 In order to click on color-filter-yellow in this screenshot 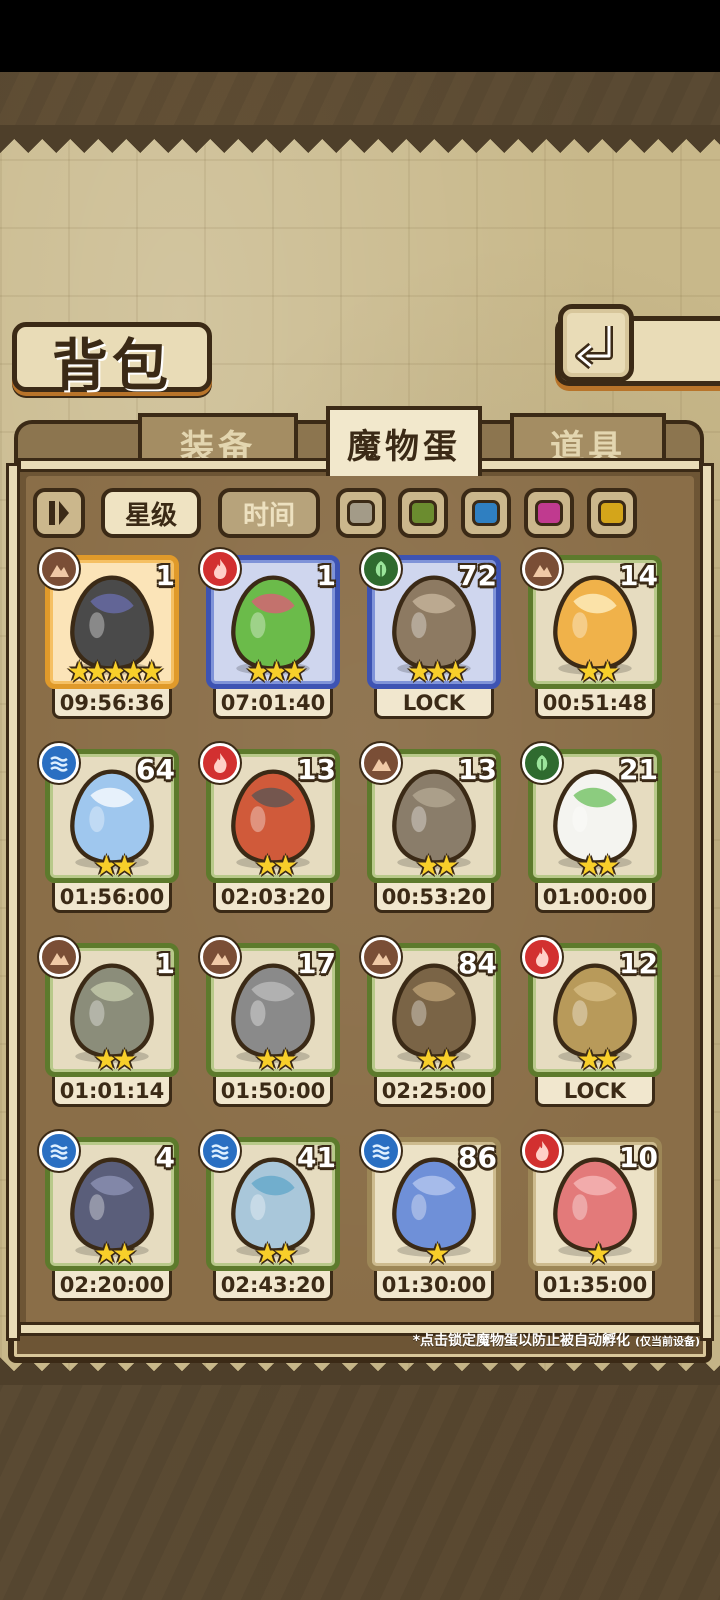, I will do `click(612, 513)`.